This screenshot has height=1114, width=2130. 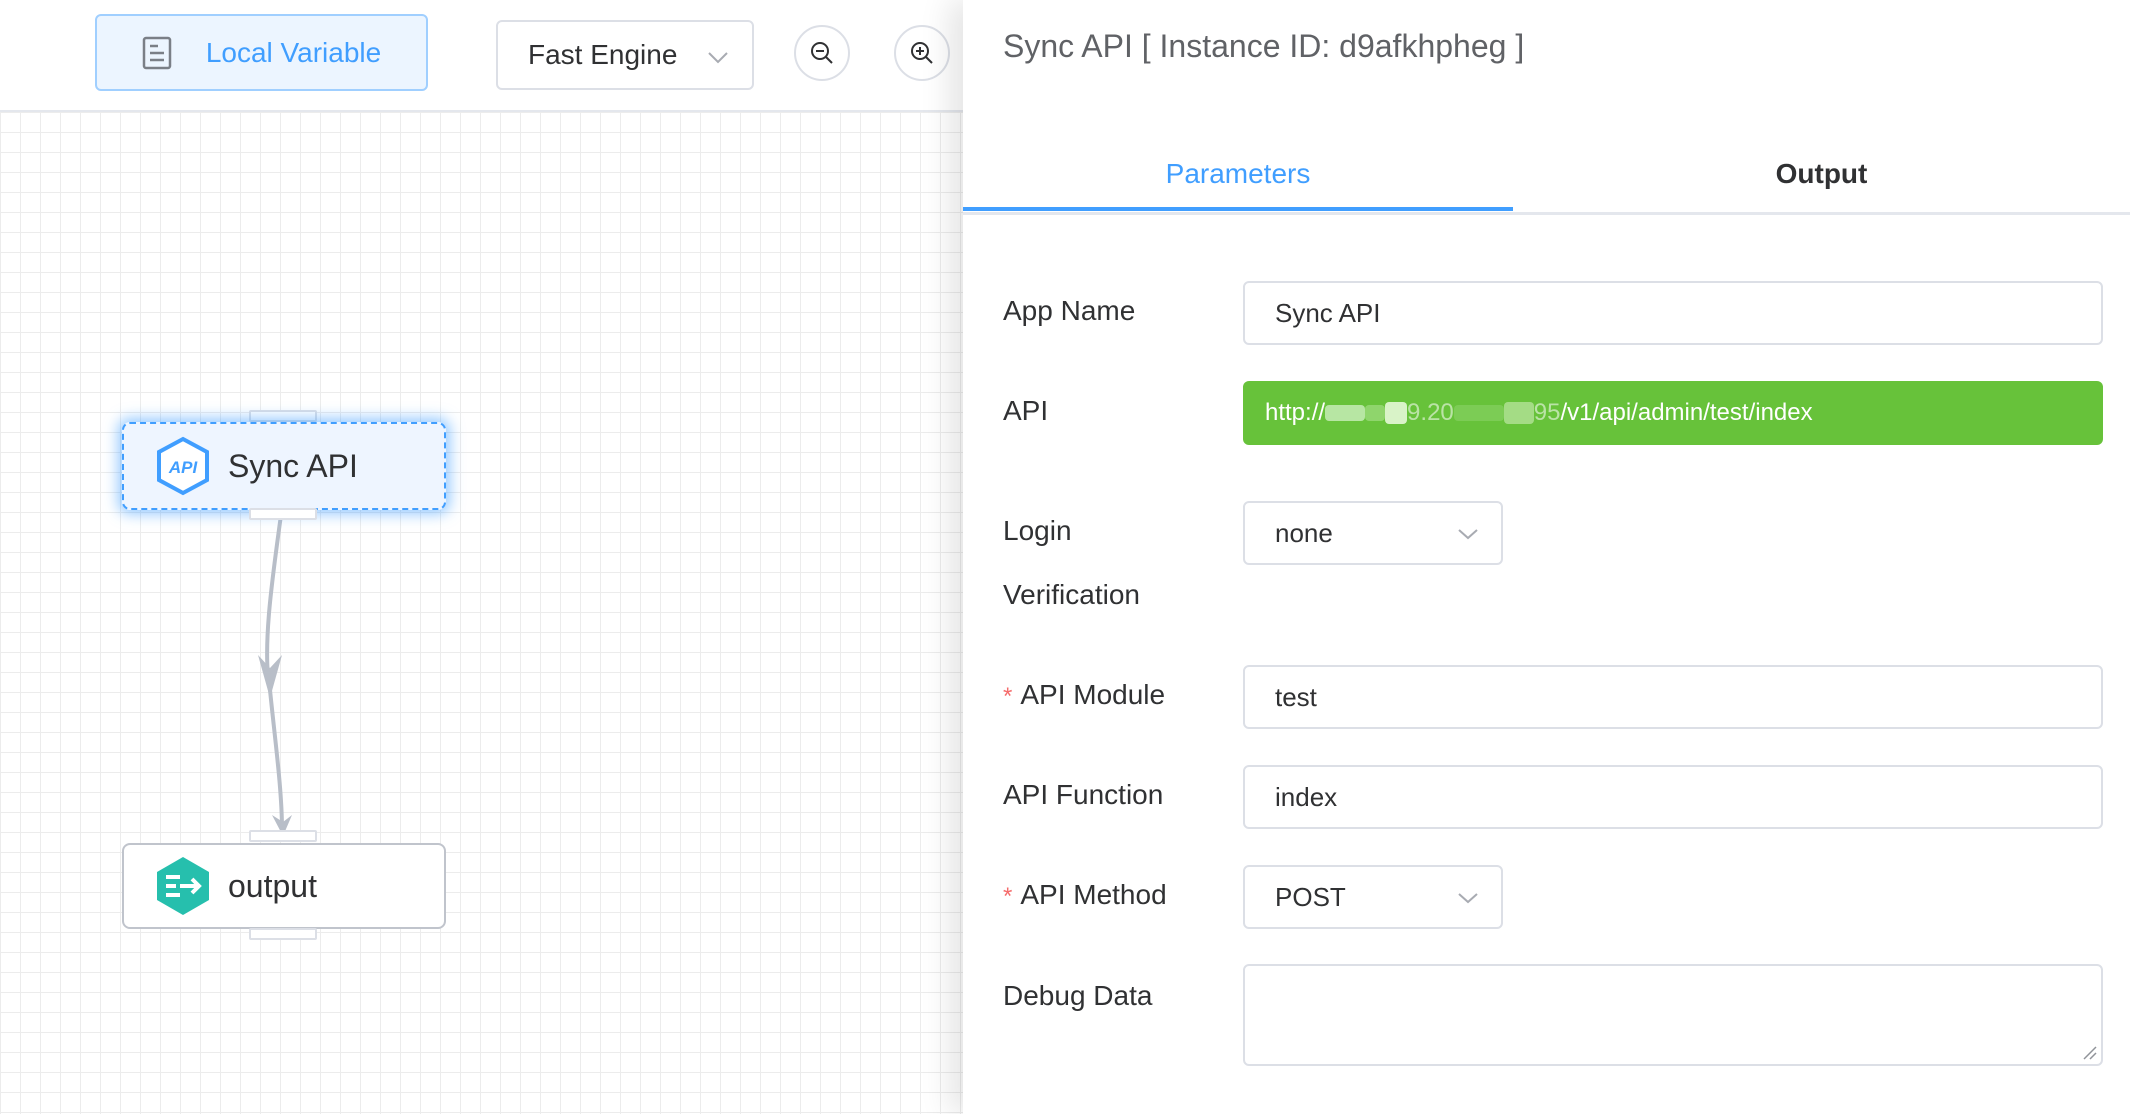 What do you see at coordinates (1310, 896) in the screenshot?
I see `api-method-value: POST` at bounding box center [1310, 896].